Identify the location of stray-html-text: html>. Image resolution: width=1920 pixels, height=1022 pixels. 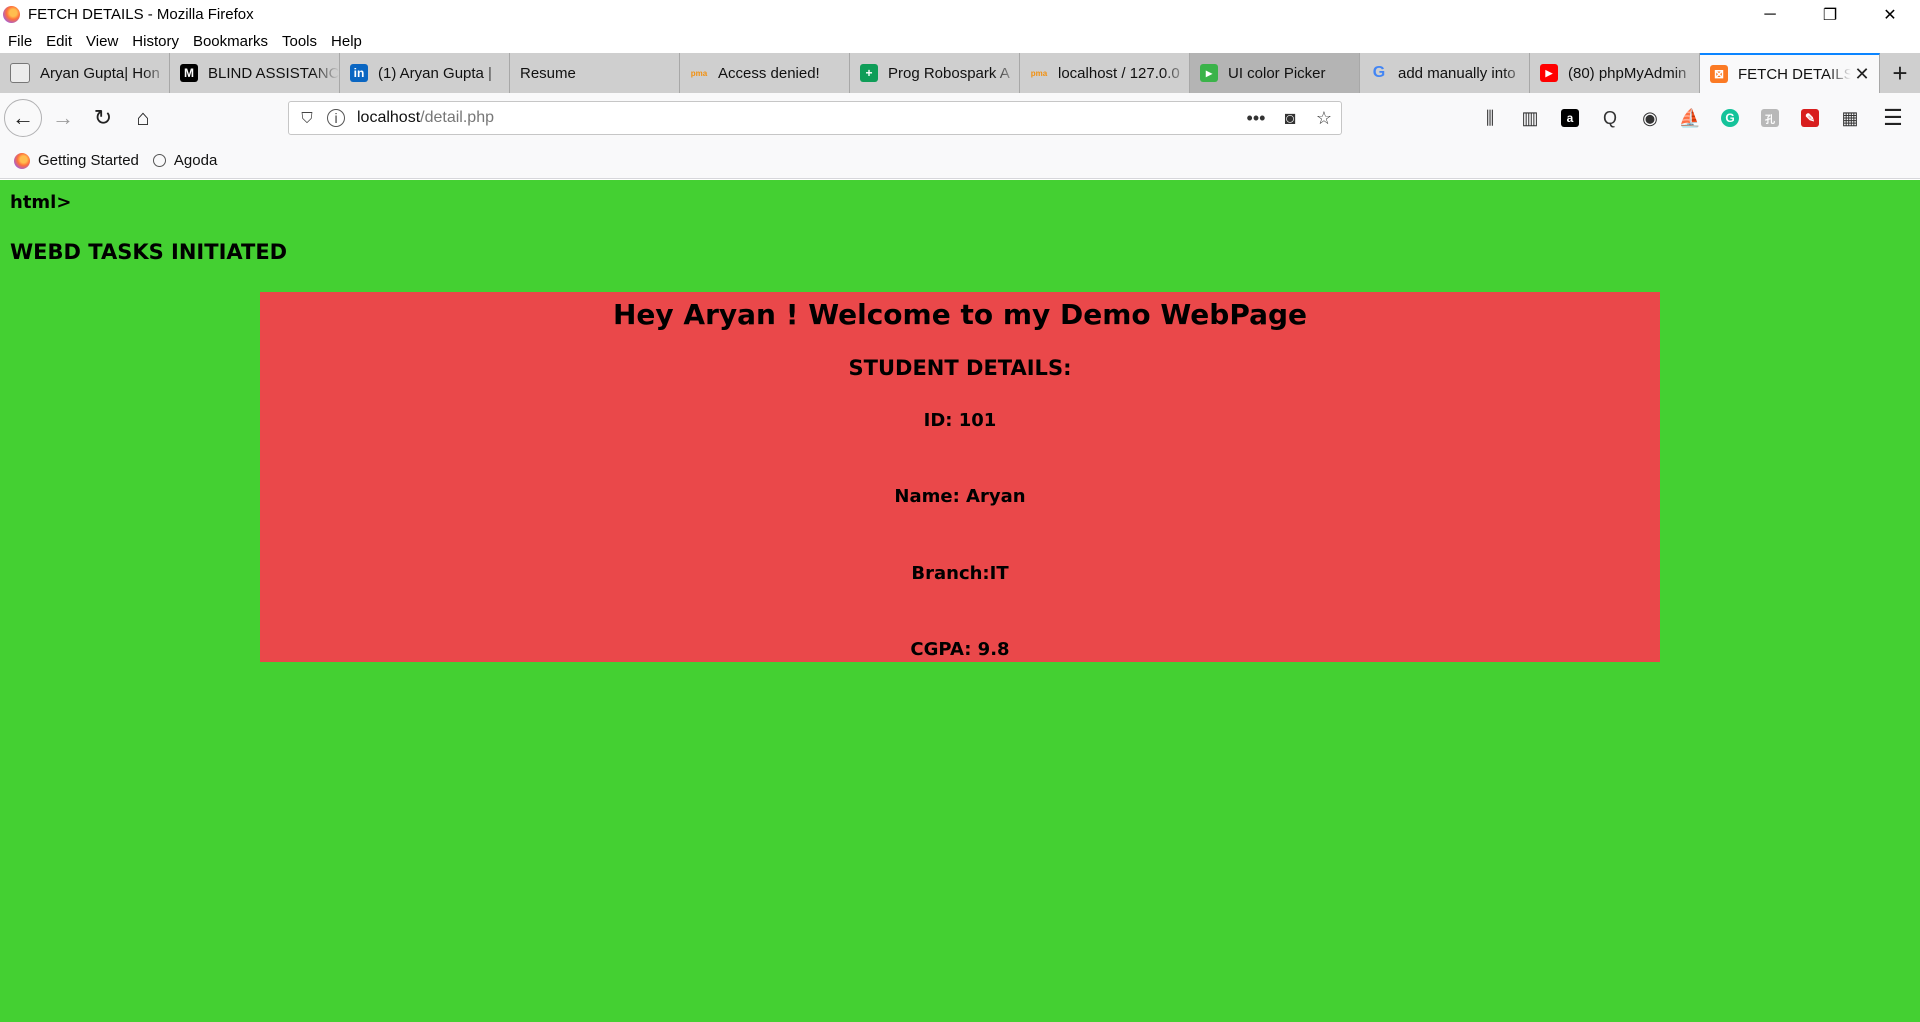
(41, 202).